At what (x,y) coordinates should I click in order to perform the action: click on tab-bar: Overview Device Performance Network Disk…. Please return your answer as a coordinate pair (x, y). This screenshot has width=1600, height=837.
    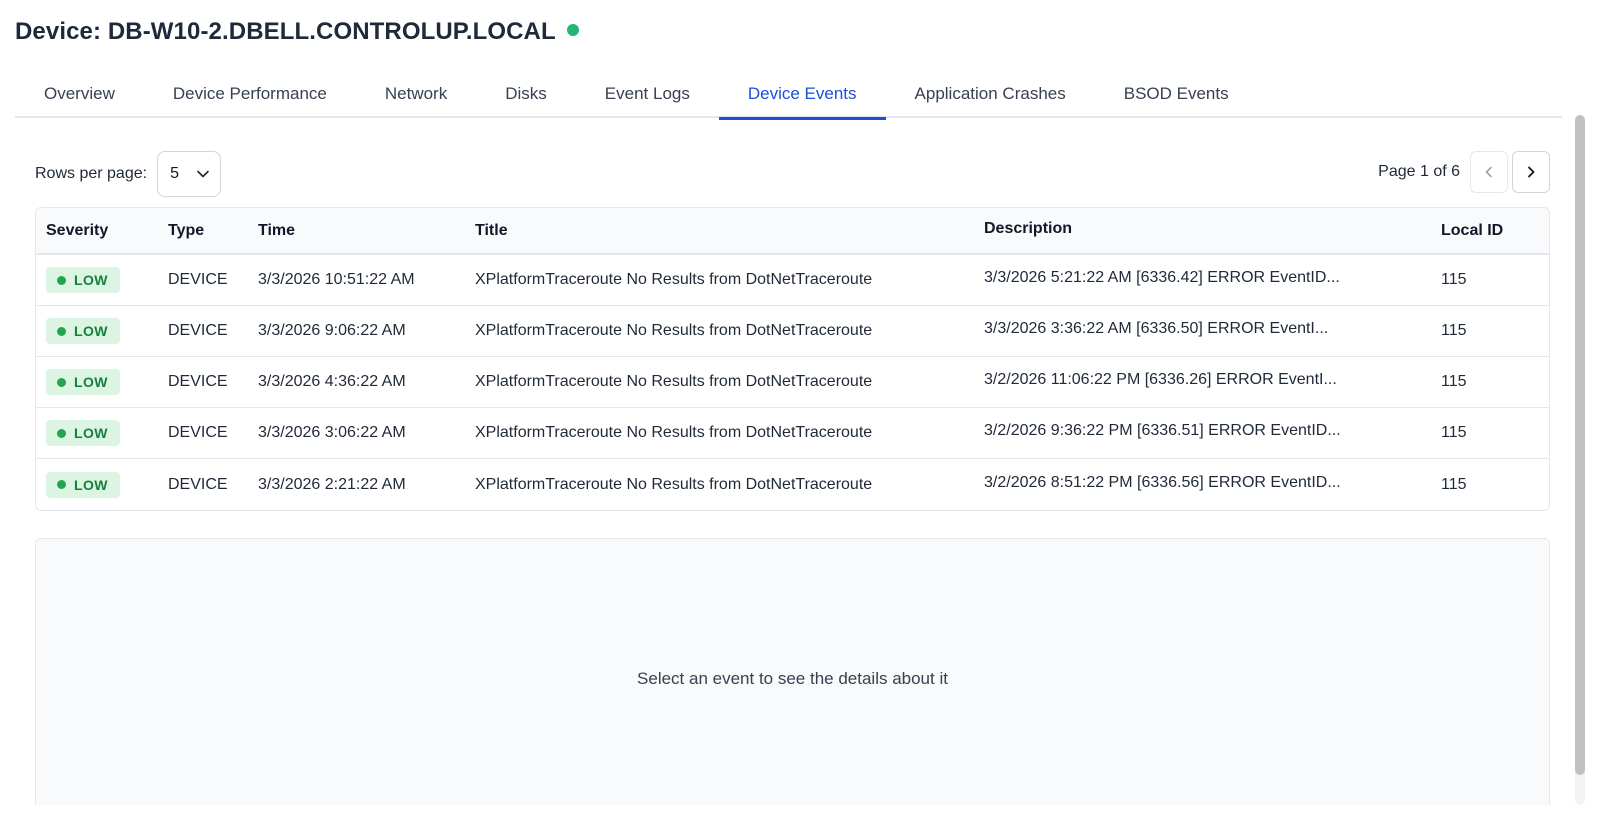
    Looking at the image, I should click on (788, 95).